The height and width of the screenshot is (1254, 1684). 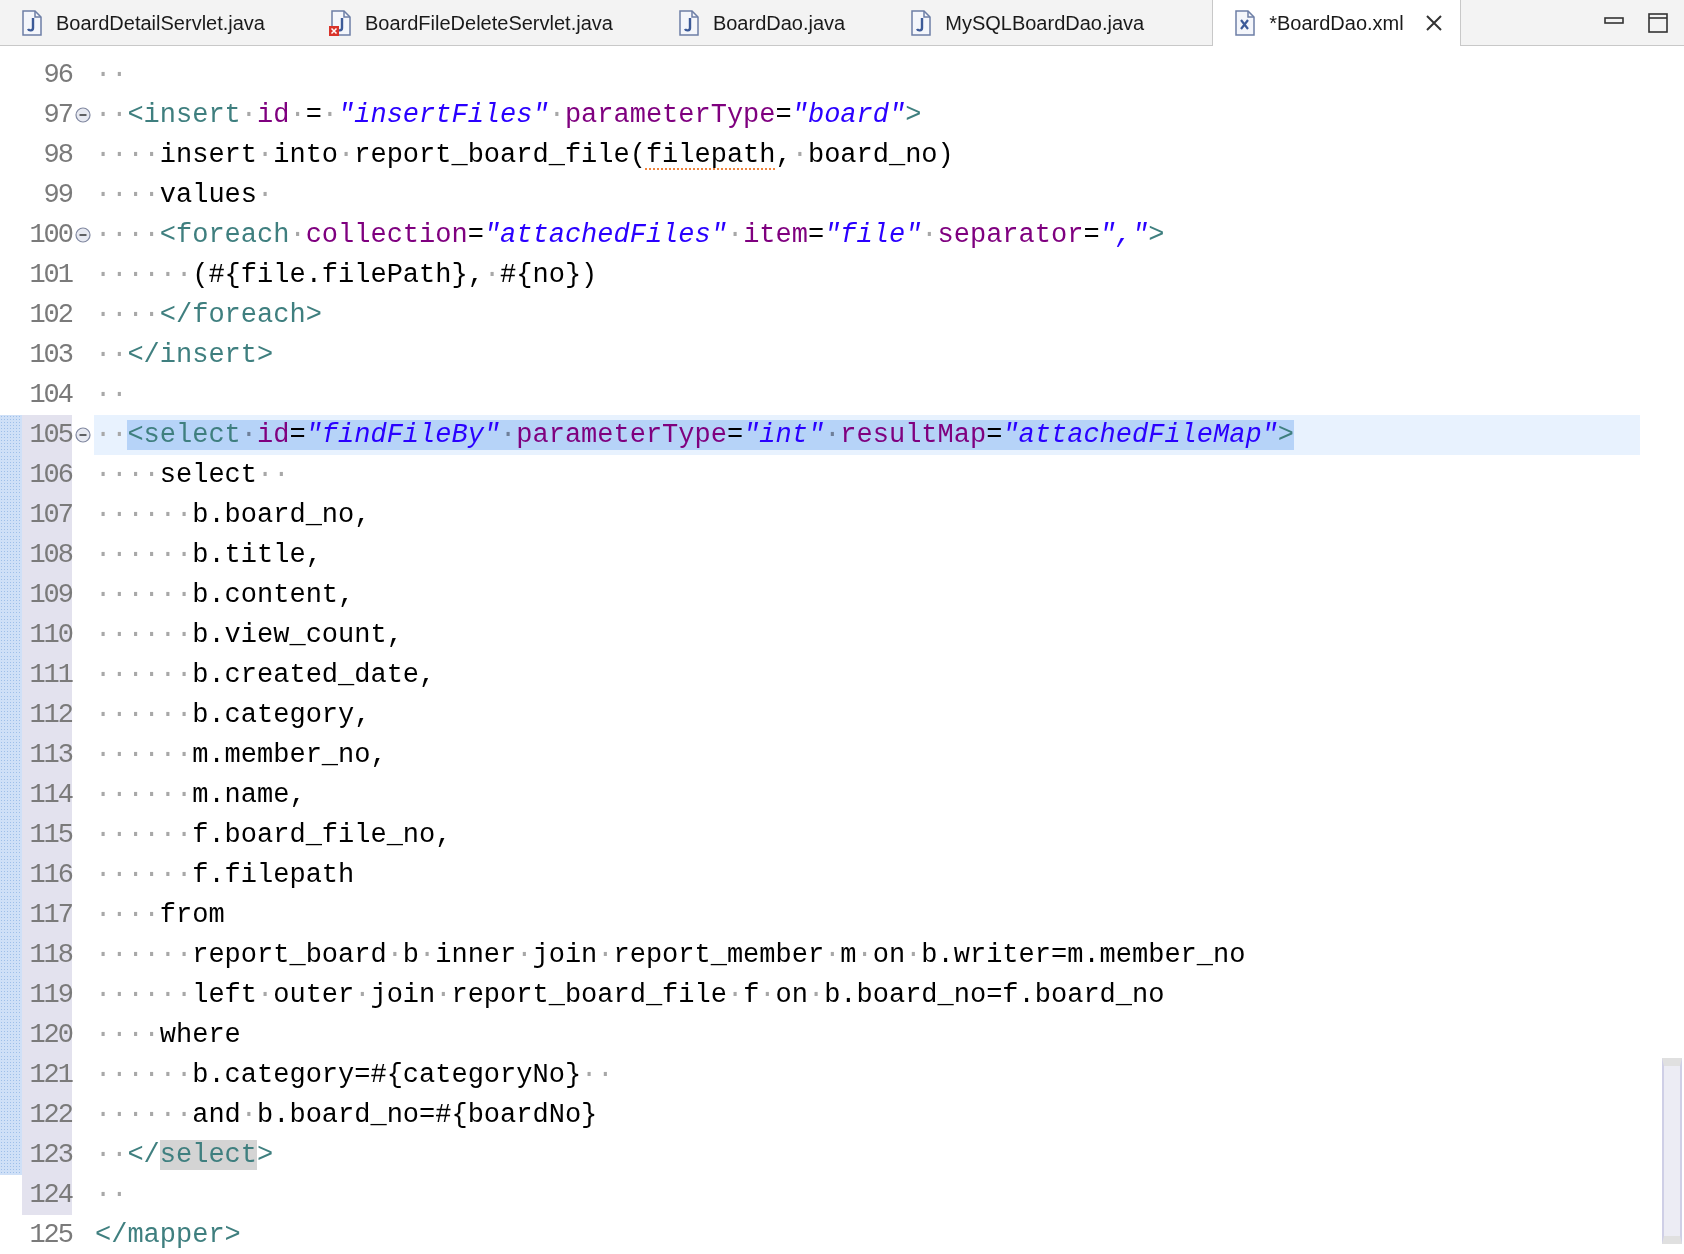 What do you see at coordinates (47, 1075) in the screenshot?
I see `line-number: 121` at bounding box center [47, 1075].